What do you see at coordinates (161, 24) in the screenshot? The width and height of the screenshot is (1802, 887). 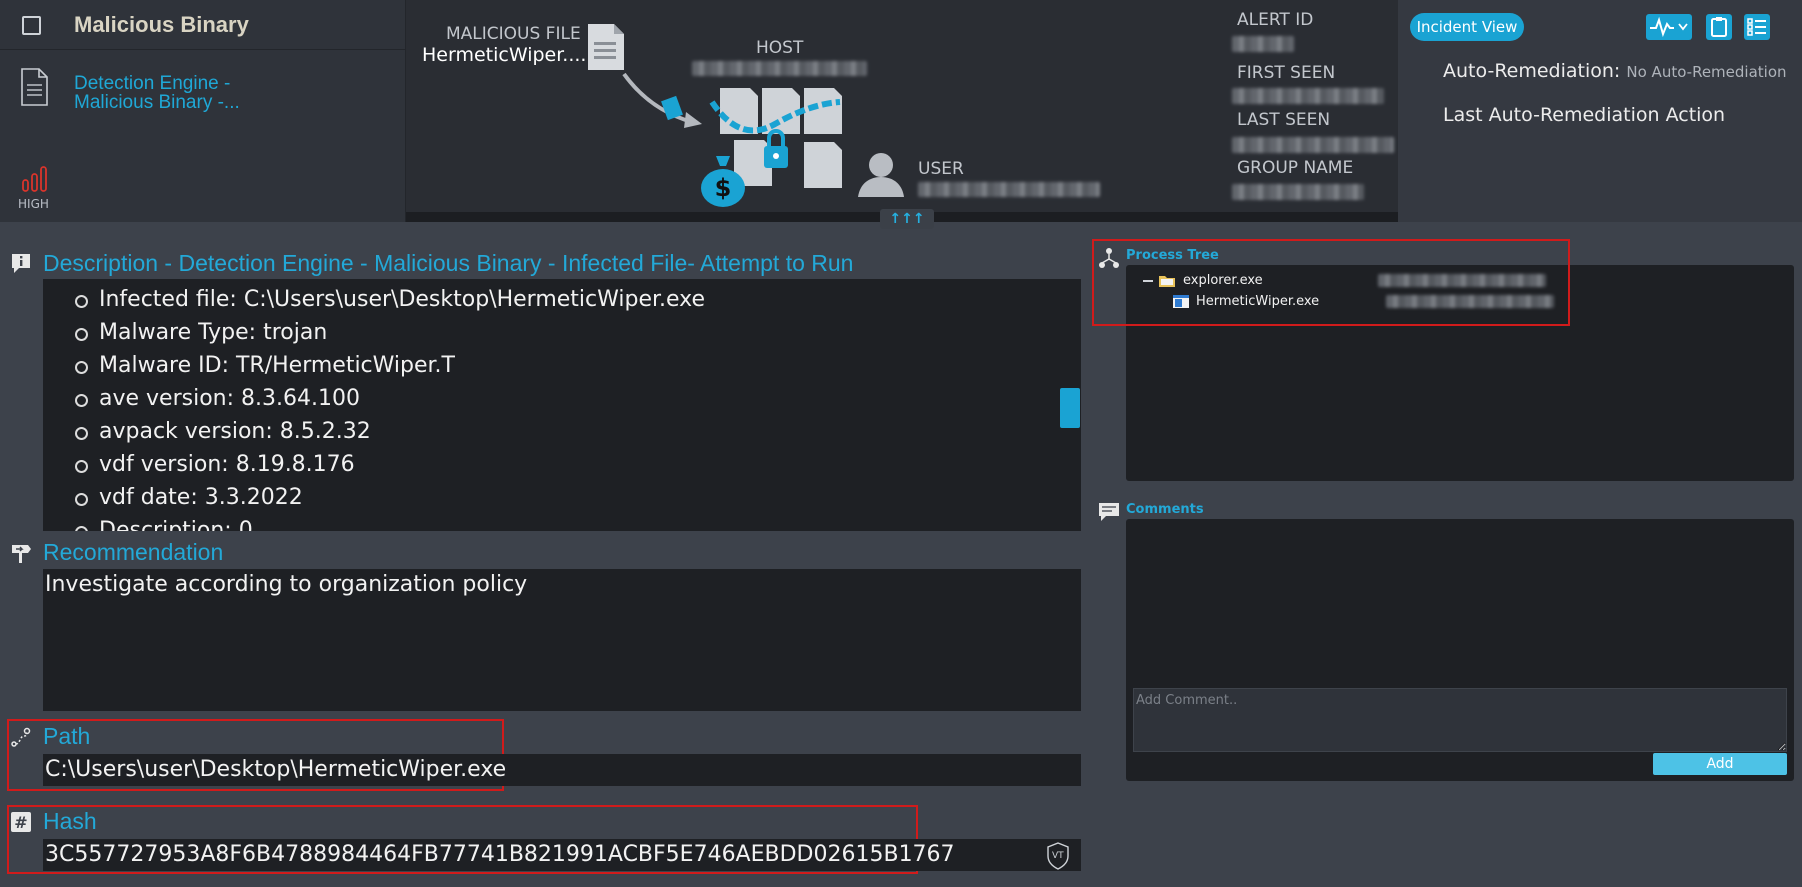 I see `alert-title: Malicious Binary` at bounding box center [161, 24].